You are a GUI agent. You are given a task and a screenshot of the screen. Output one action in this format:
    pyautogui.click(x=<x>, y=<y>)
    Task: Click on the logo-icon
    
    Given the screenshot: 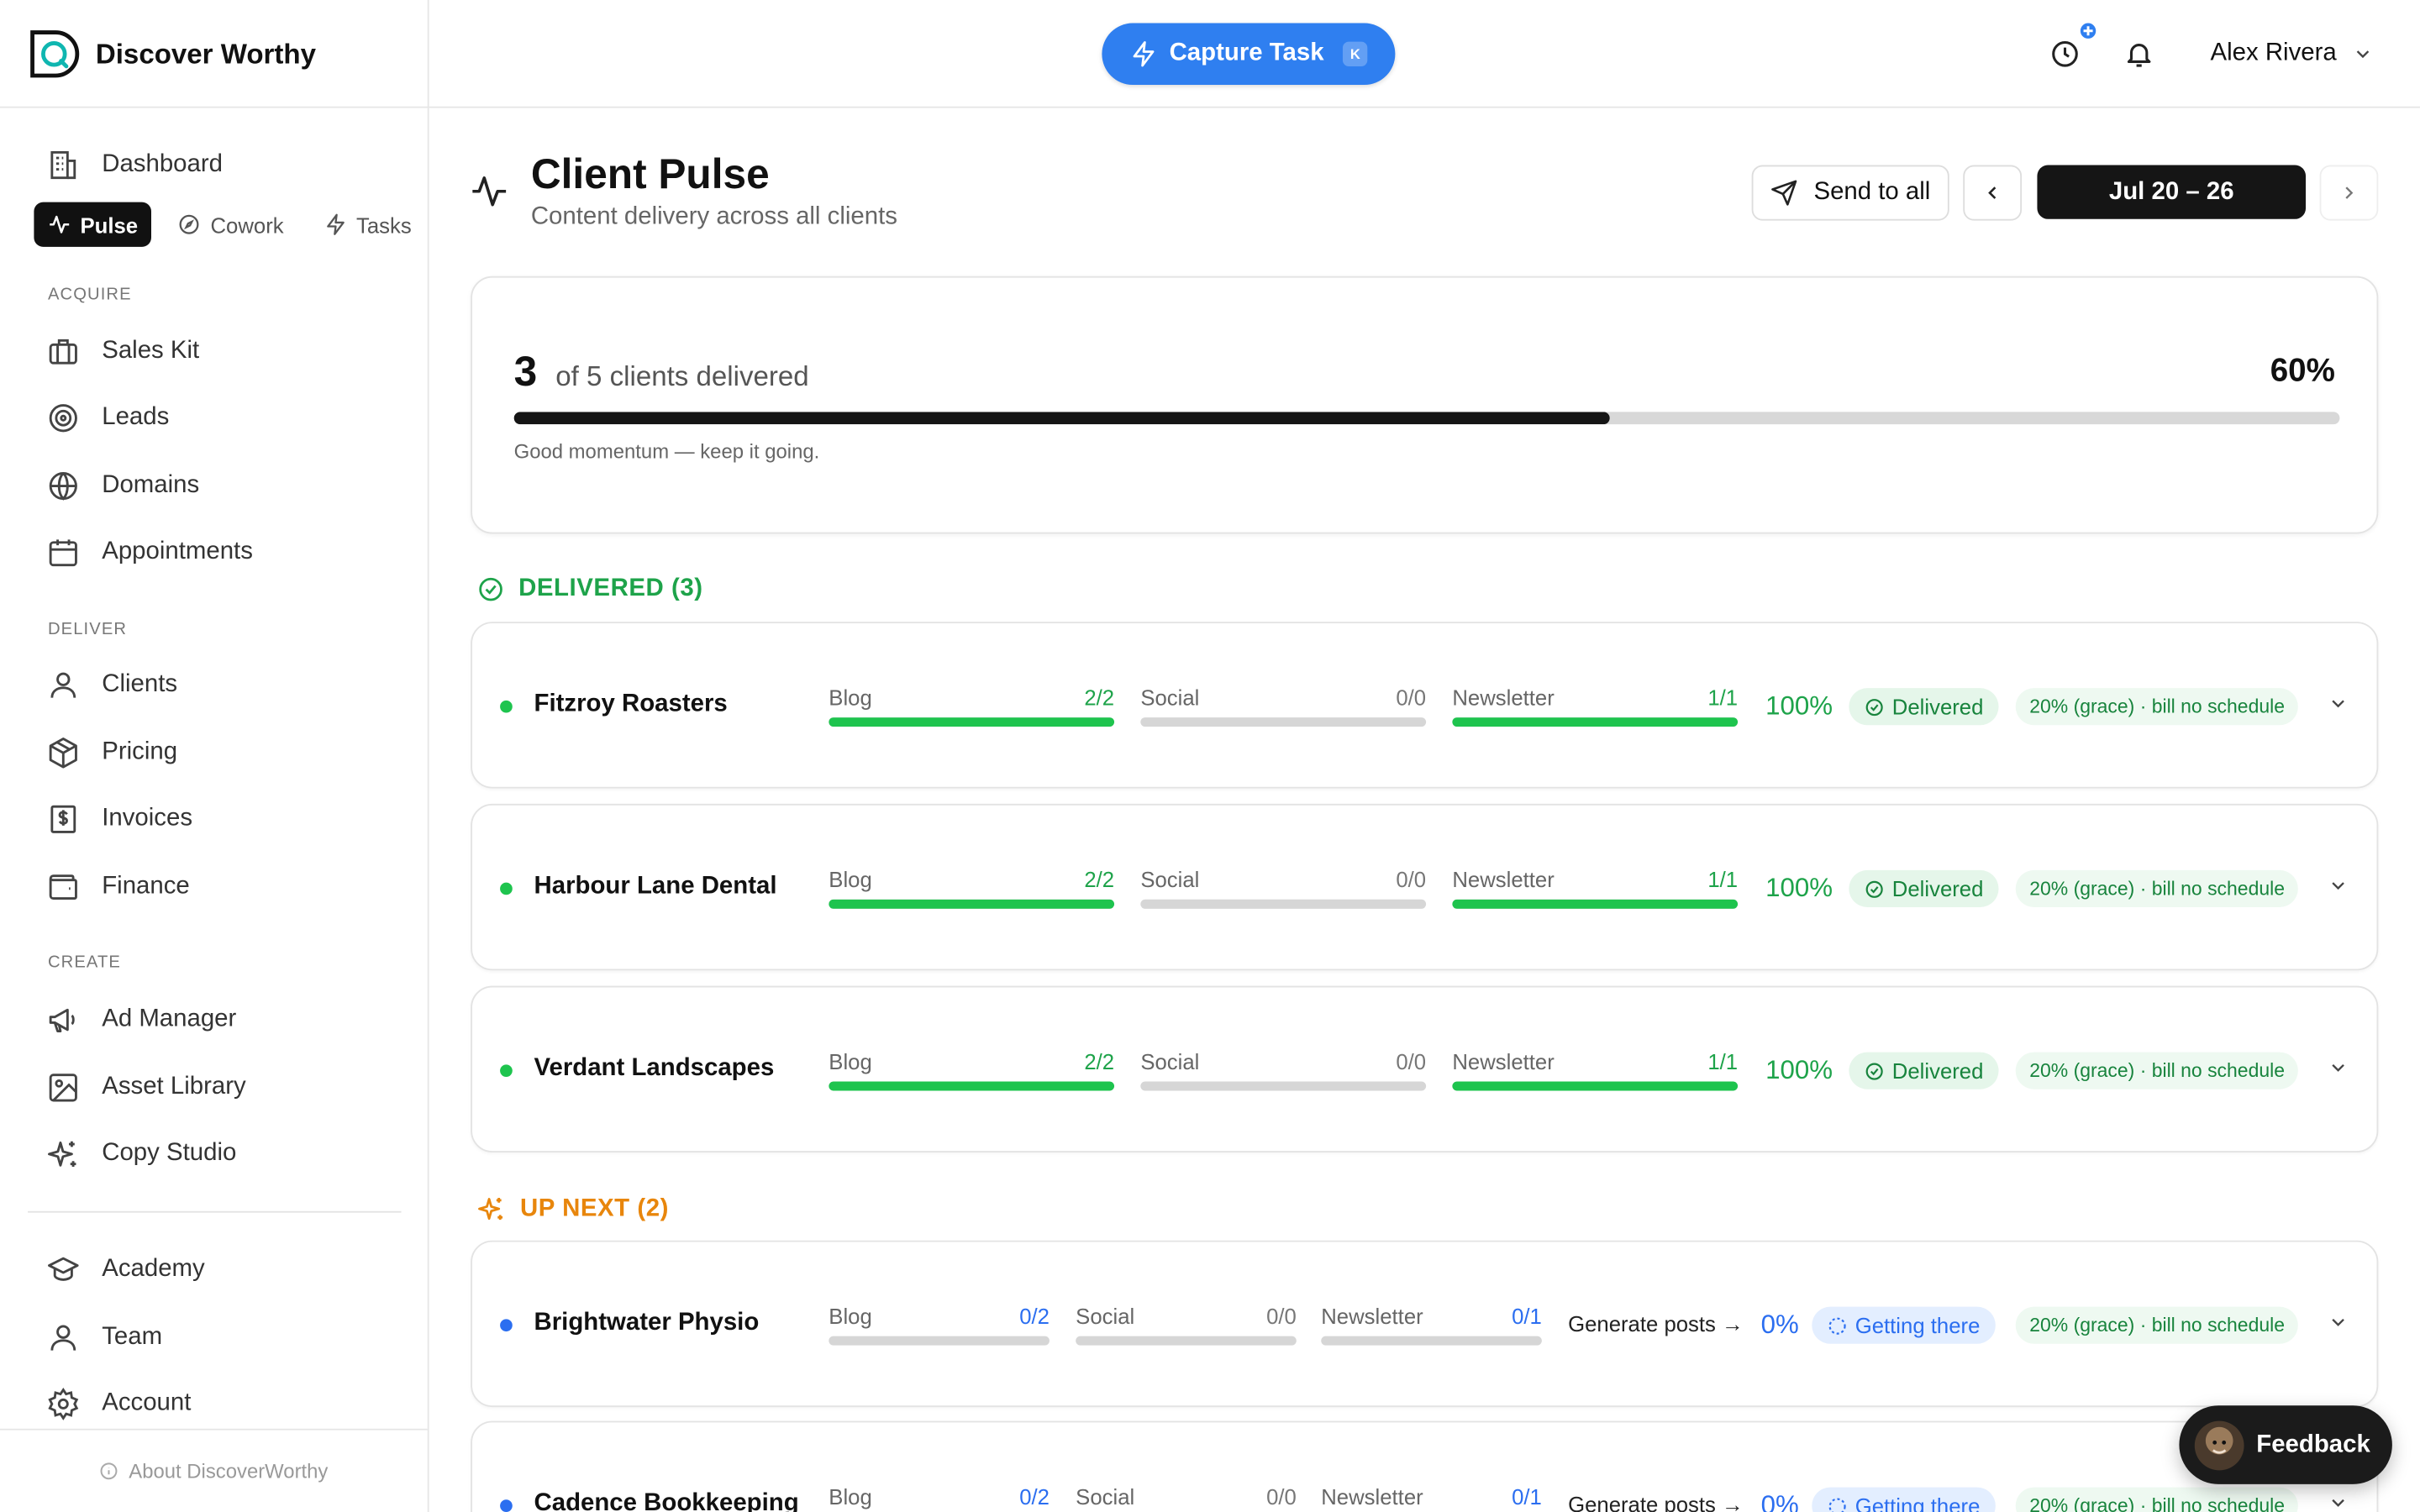 What is the action you would take?
    pyautogui.click(x=54, y=54)
    